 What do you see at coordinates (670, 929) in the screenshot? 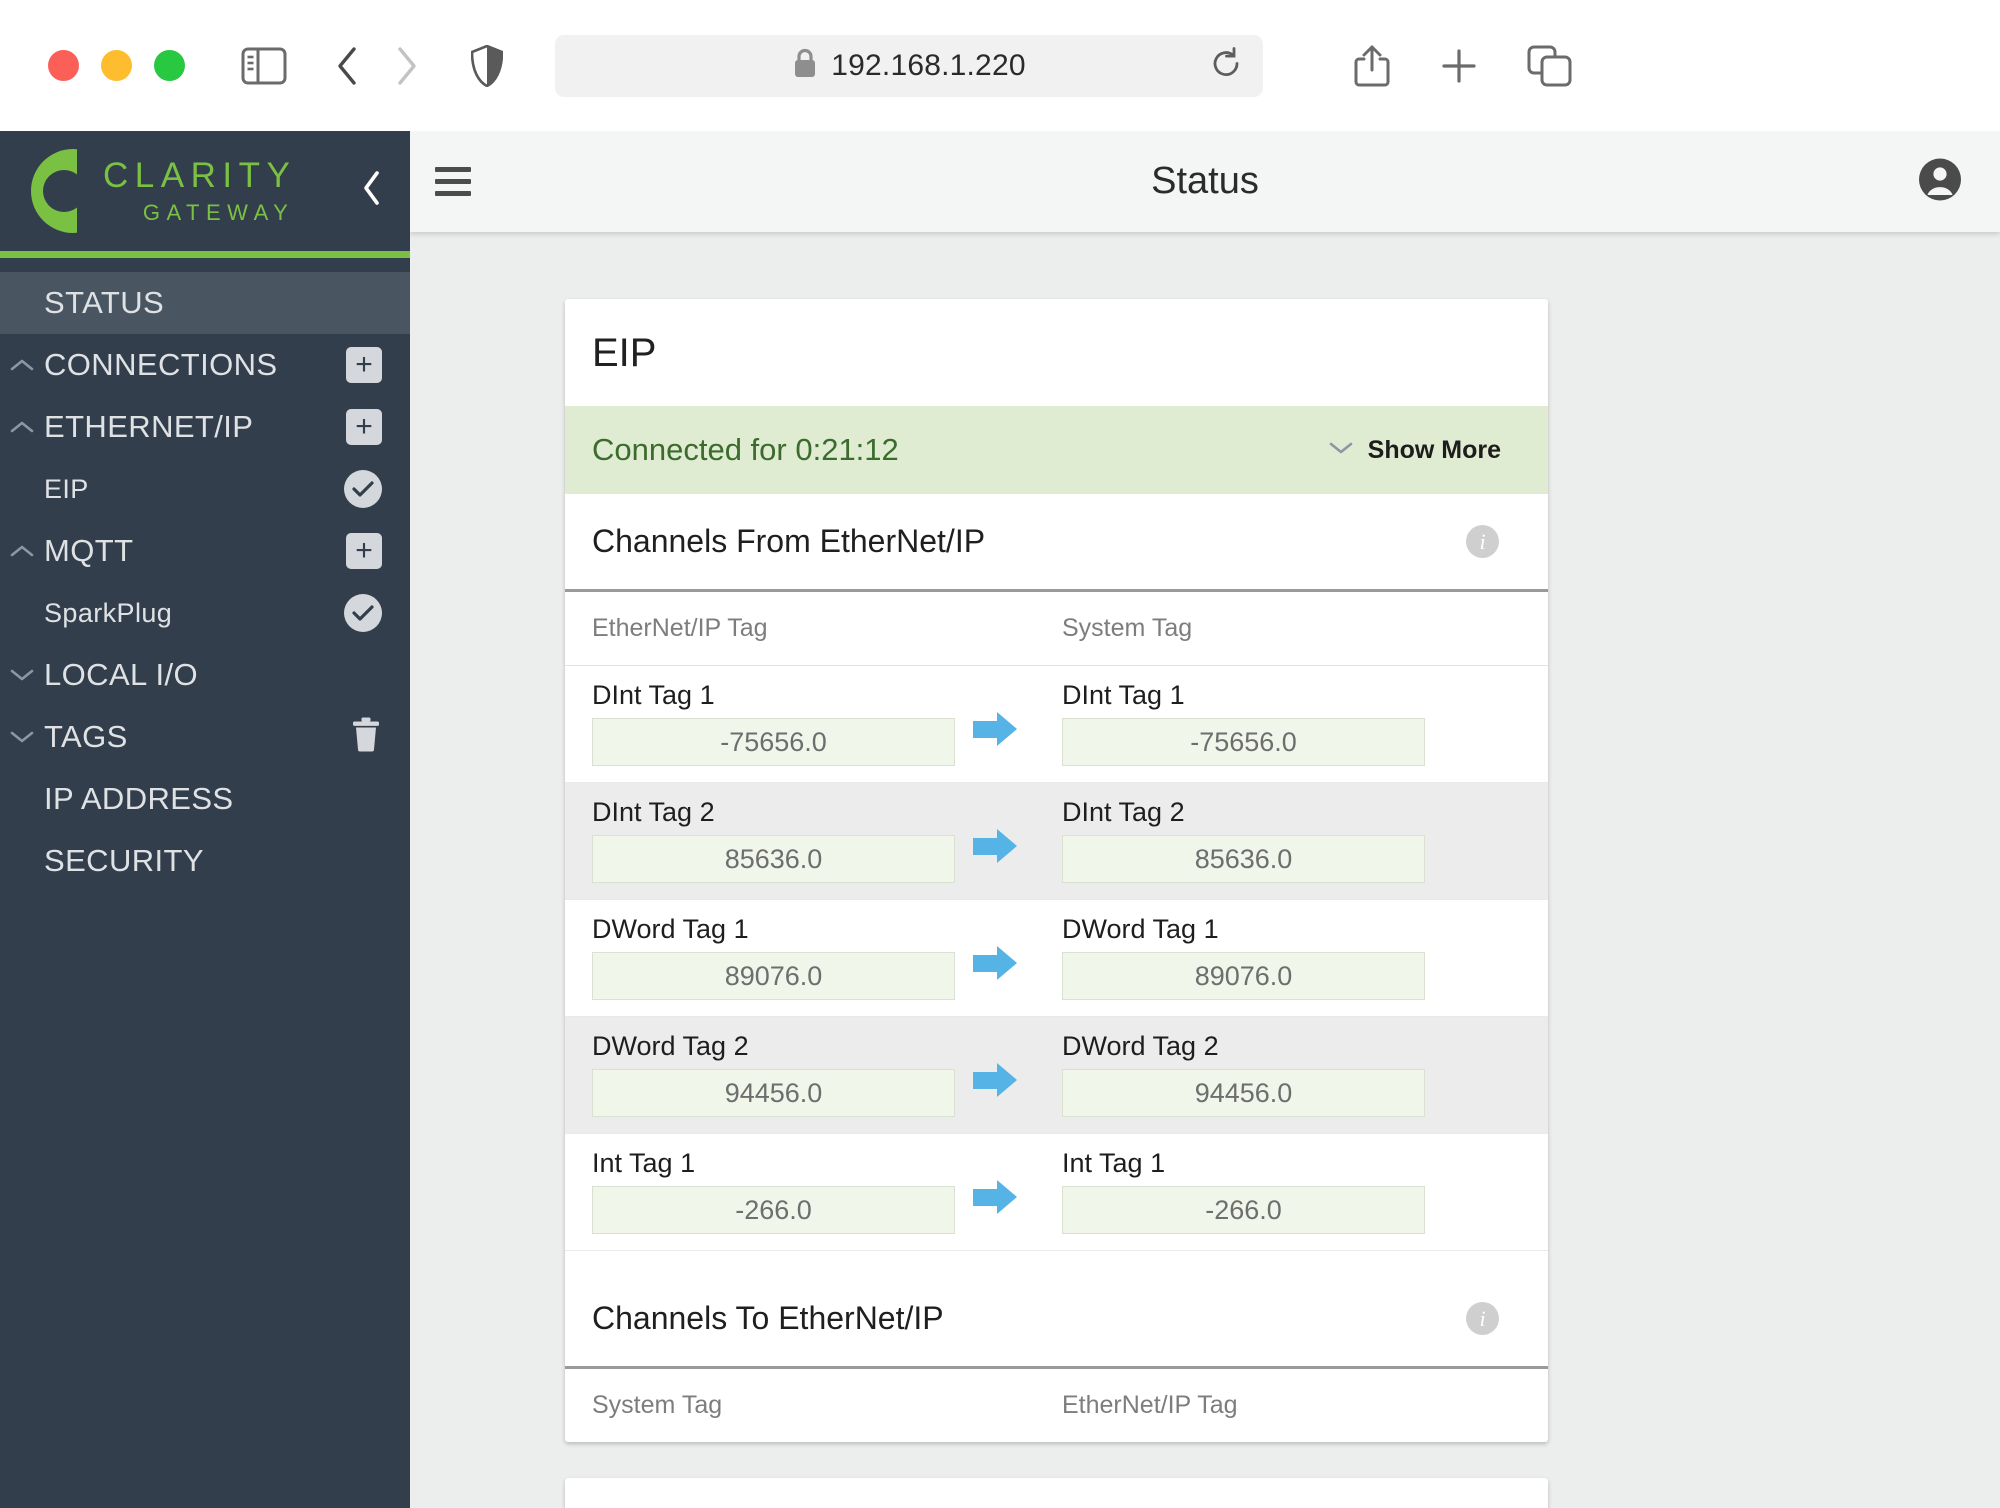
I see `tag-label: DWord Tag 1` at bounding box center [670, 929].